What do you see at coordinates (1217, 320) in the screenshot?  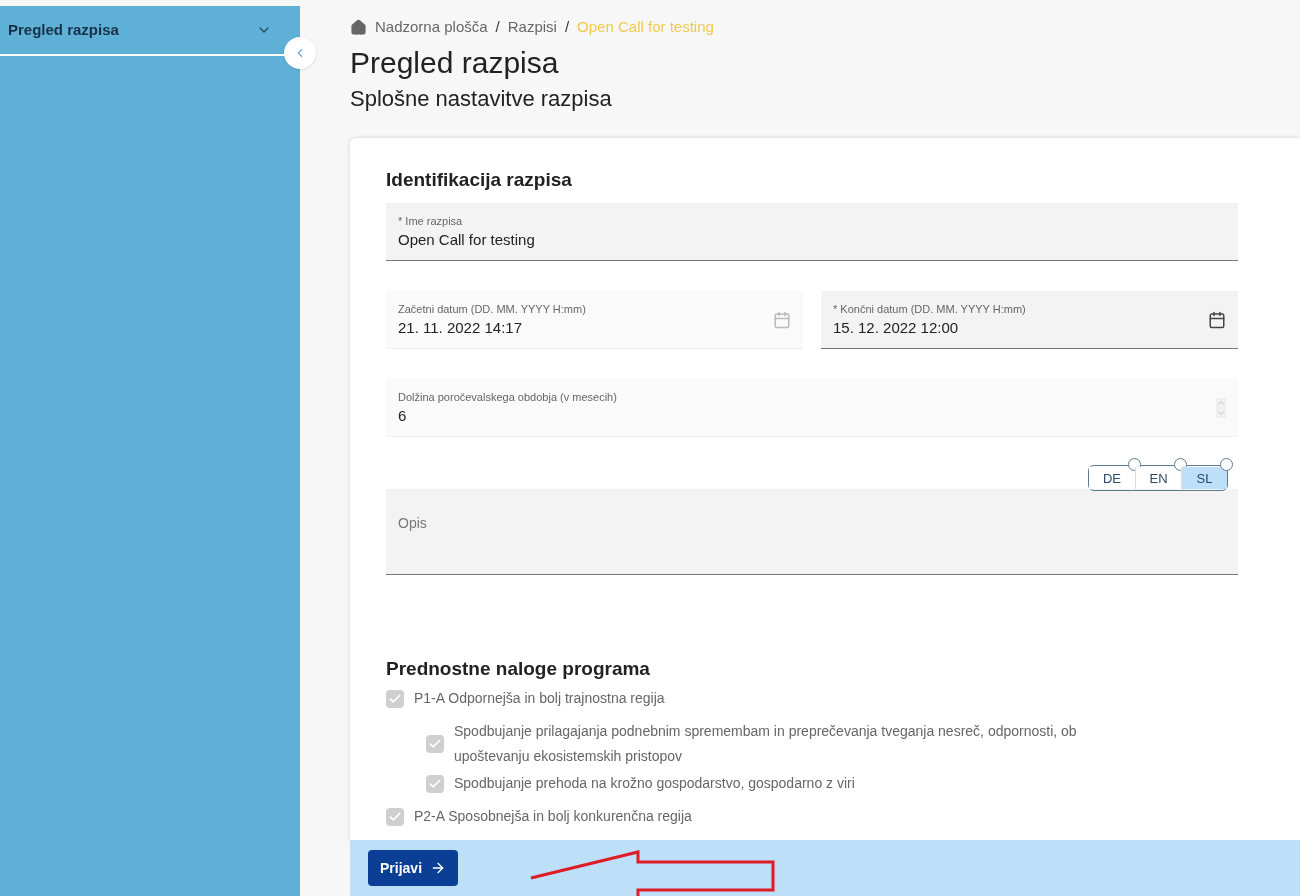 I see `calendar-icon` at bounding box center [1217, 320].